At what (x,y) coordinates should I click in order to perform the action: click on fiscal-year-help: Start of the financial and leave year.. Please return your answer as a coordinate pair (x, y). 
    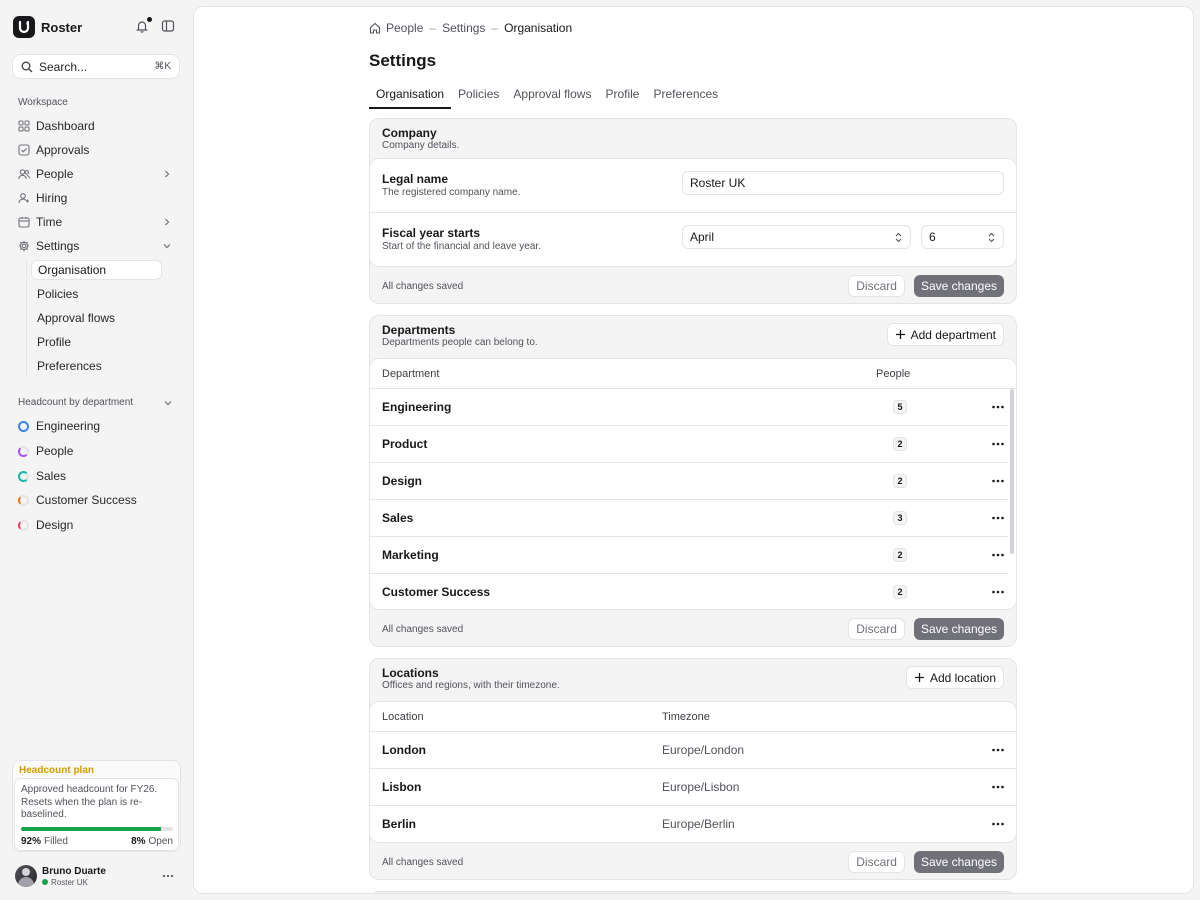
    Looking at the image, I should click on (461, 246).